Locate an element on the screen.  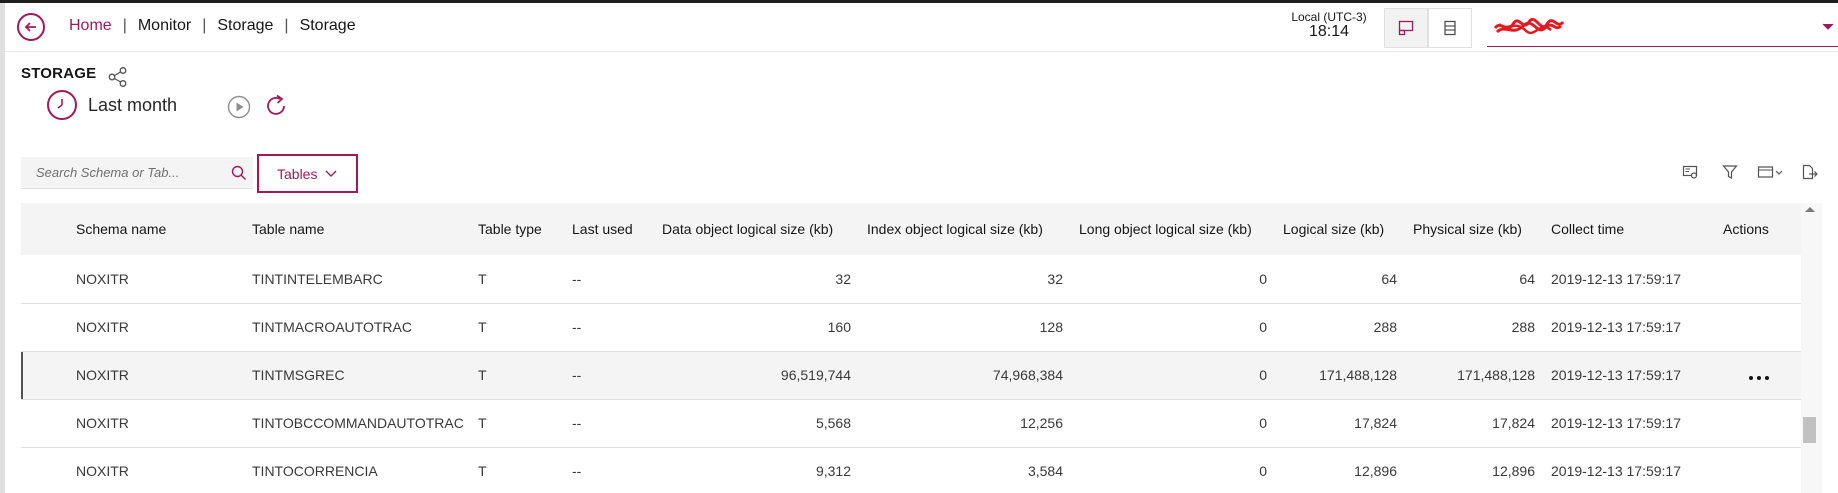
table-toolbar is located at coordinates (1750, 172).